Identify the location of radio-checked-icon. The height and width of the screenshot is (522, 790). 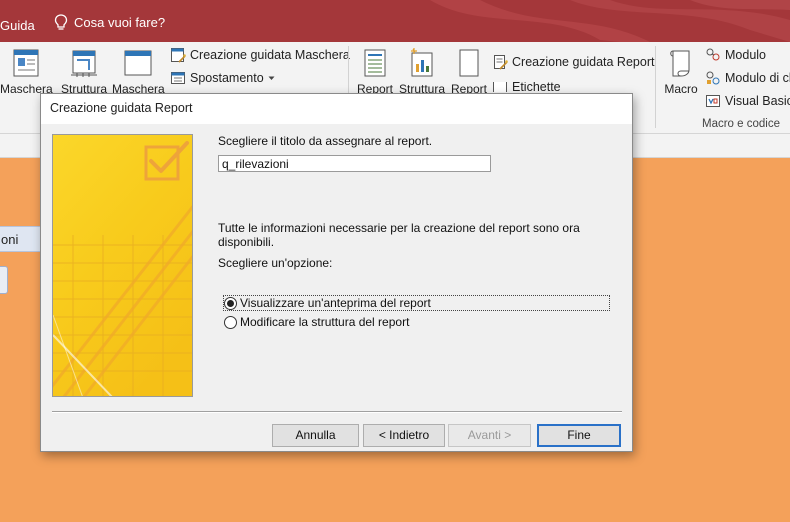
(230, 303).